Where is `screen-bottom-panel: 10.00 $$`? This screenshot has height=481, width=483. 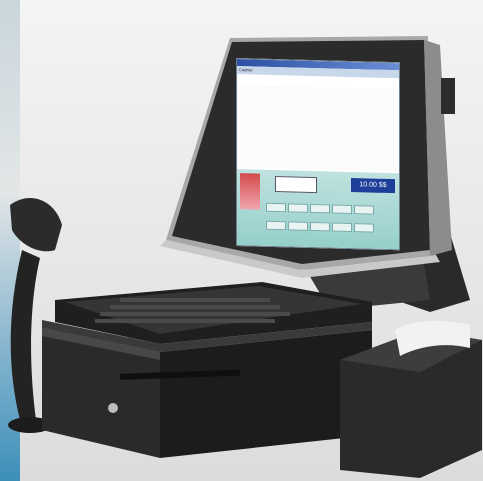
screen-bottom-panel: 10.00 $$ is located at coordinates (318, 209).